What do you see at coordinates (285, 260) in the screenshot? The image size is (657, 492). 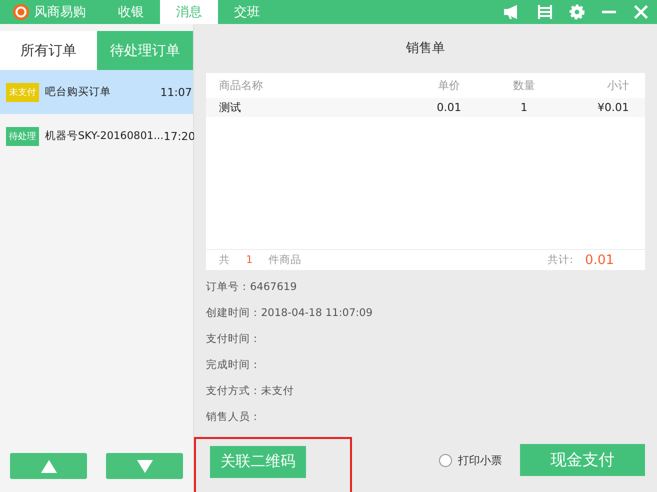 I see `count-suffix: 件商品` at bounding box center [285, 260].